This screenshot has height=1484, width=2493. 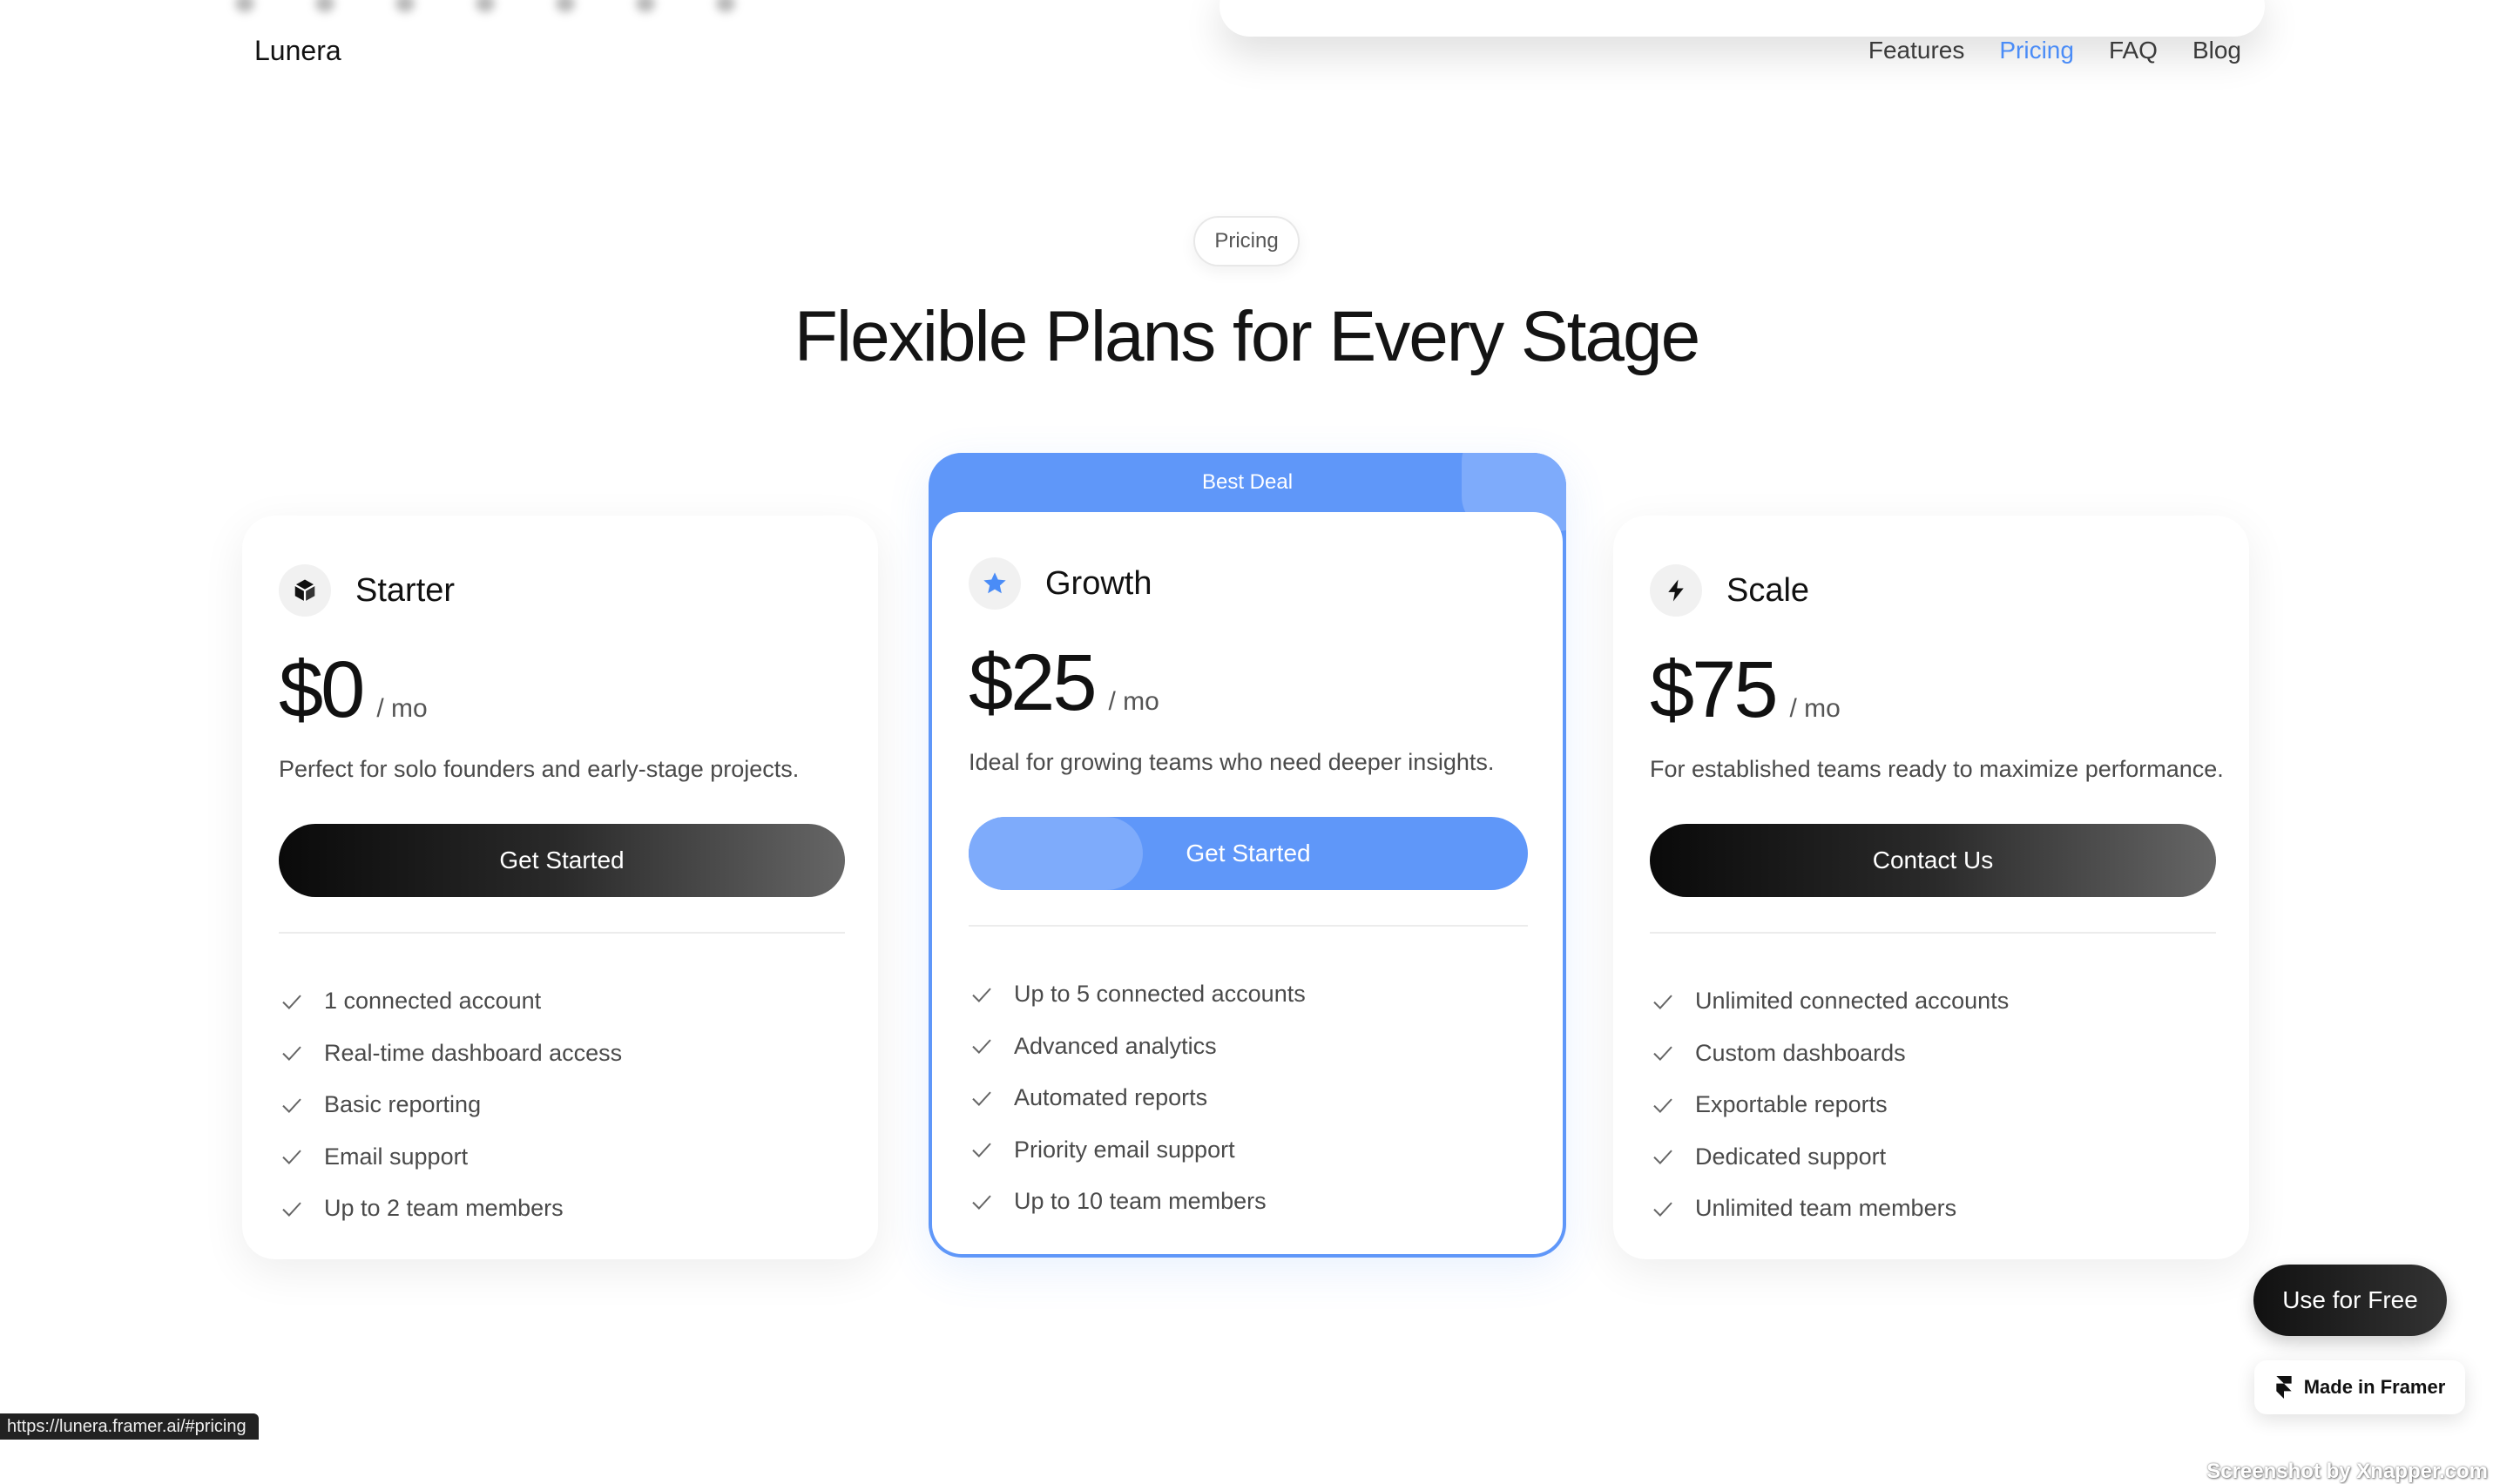 I want to click on price-row: $25 / mo, so click(x=1064, y=683).